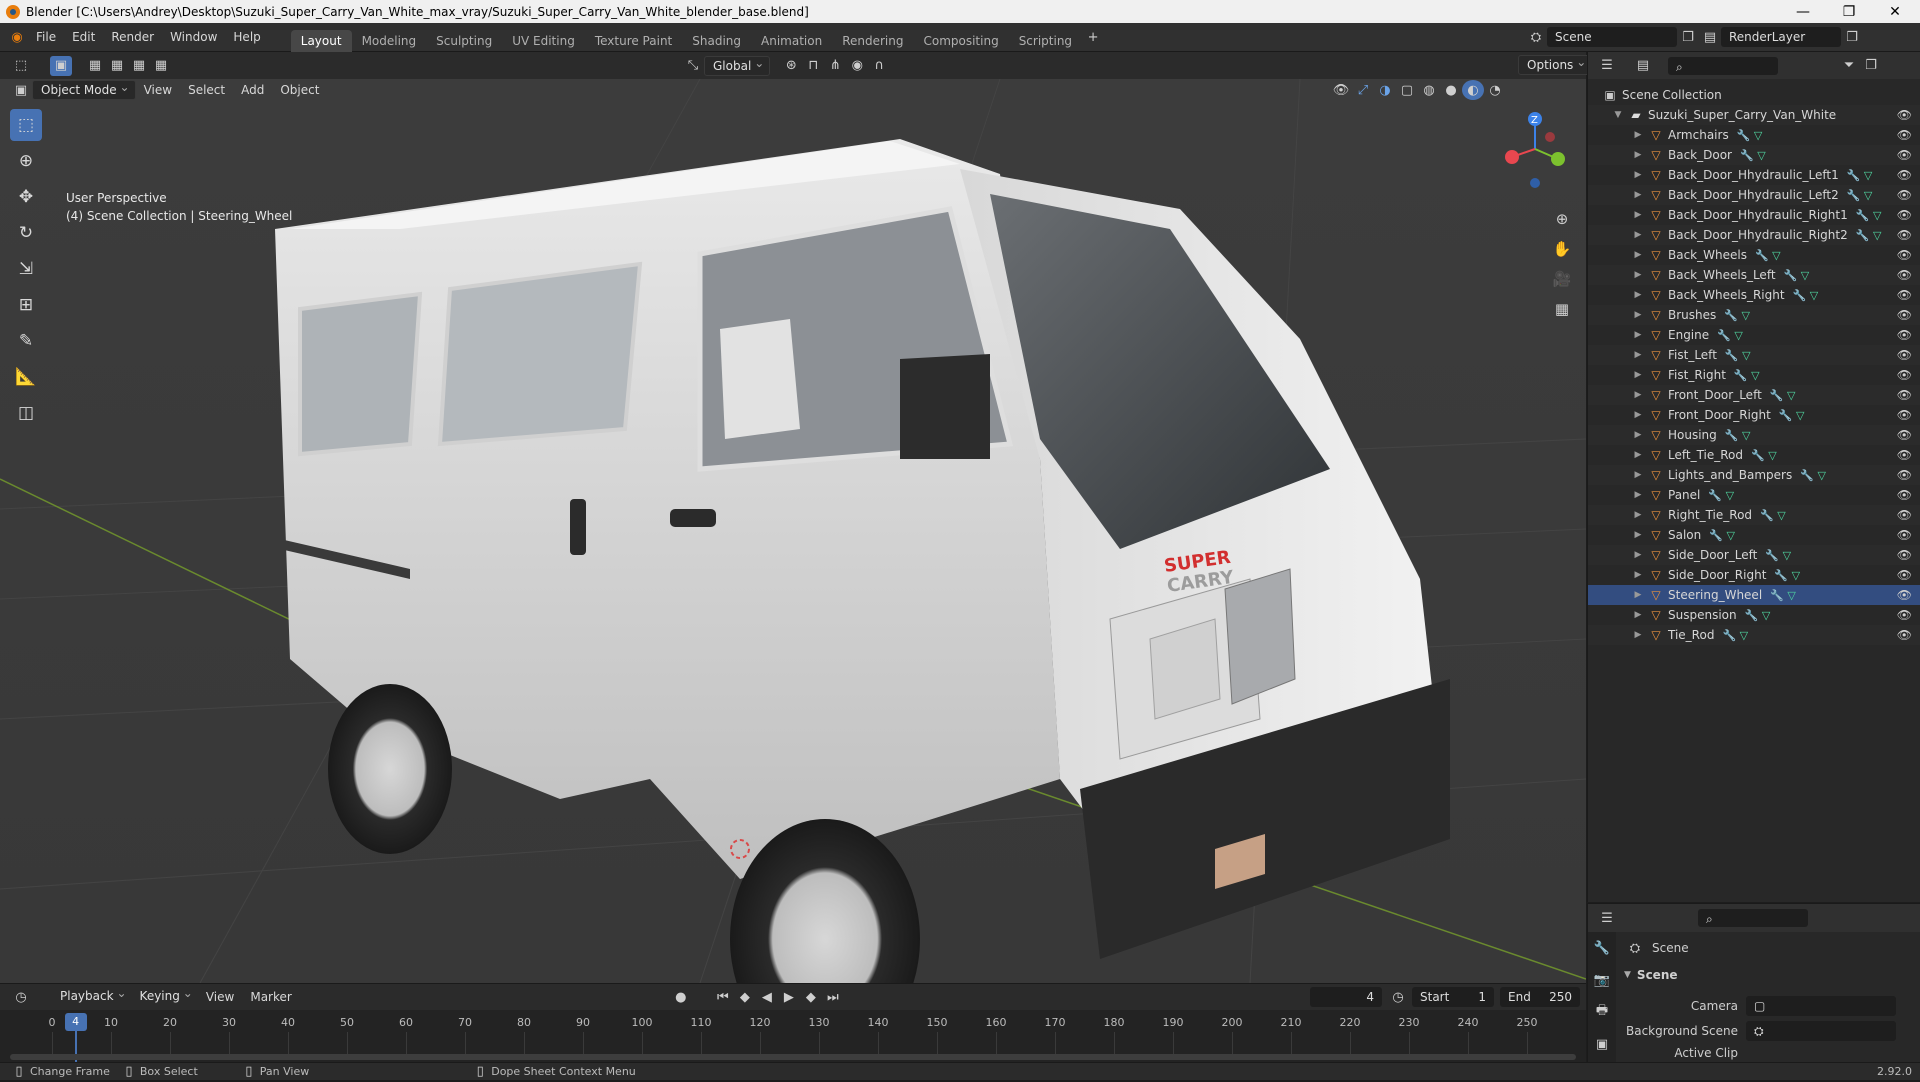 The image size is (1920, 1082). What do you see at coordinates (1754, 355) in the screenshot?
I see `outliner-item-fist-left: ▶ ▽ Fist_Left 🔧 ▽ 👁` at bounding box center [1754, 355].